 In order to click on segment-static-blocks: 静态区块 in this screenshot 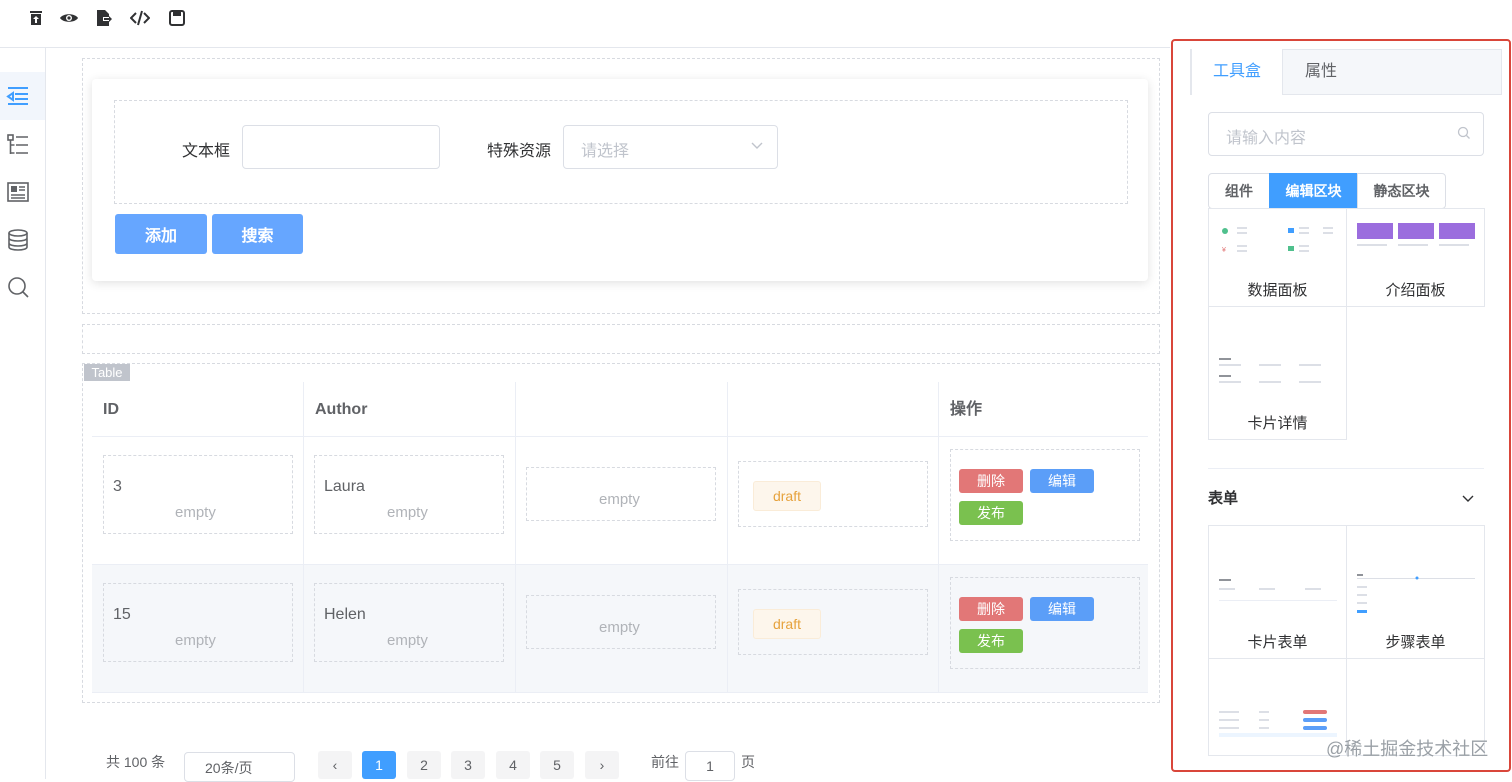, I will do `click(1401, 191)`.